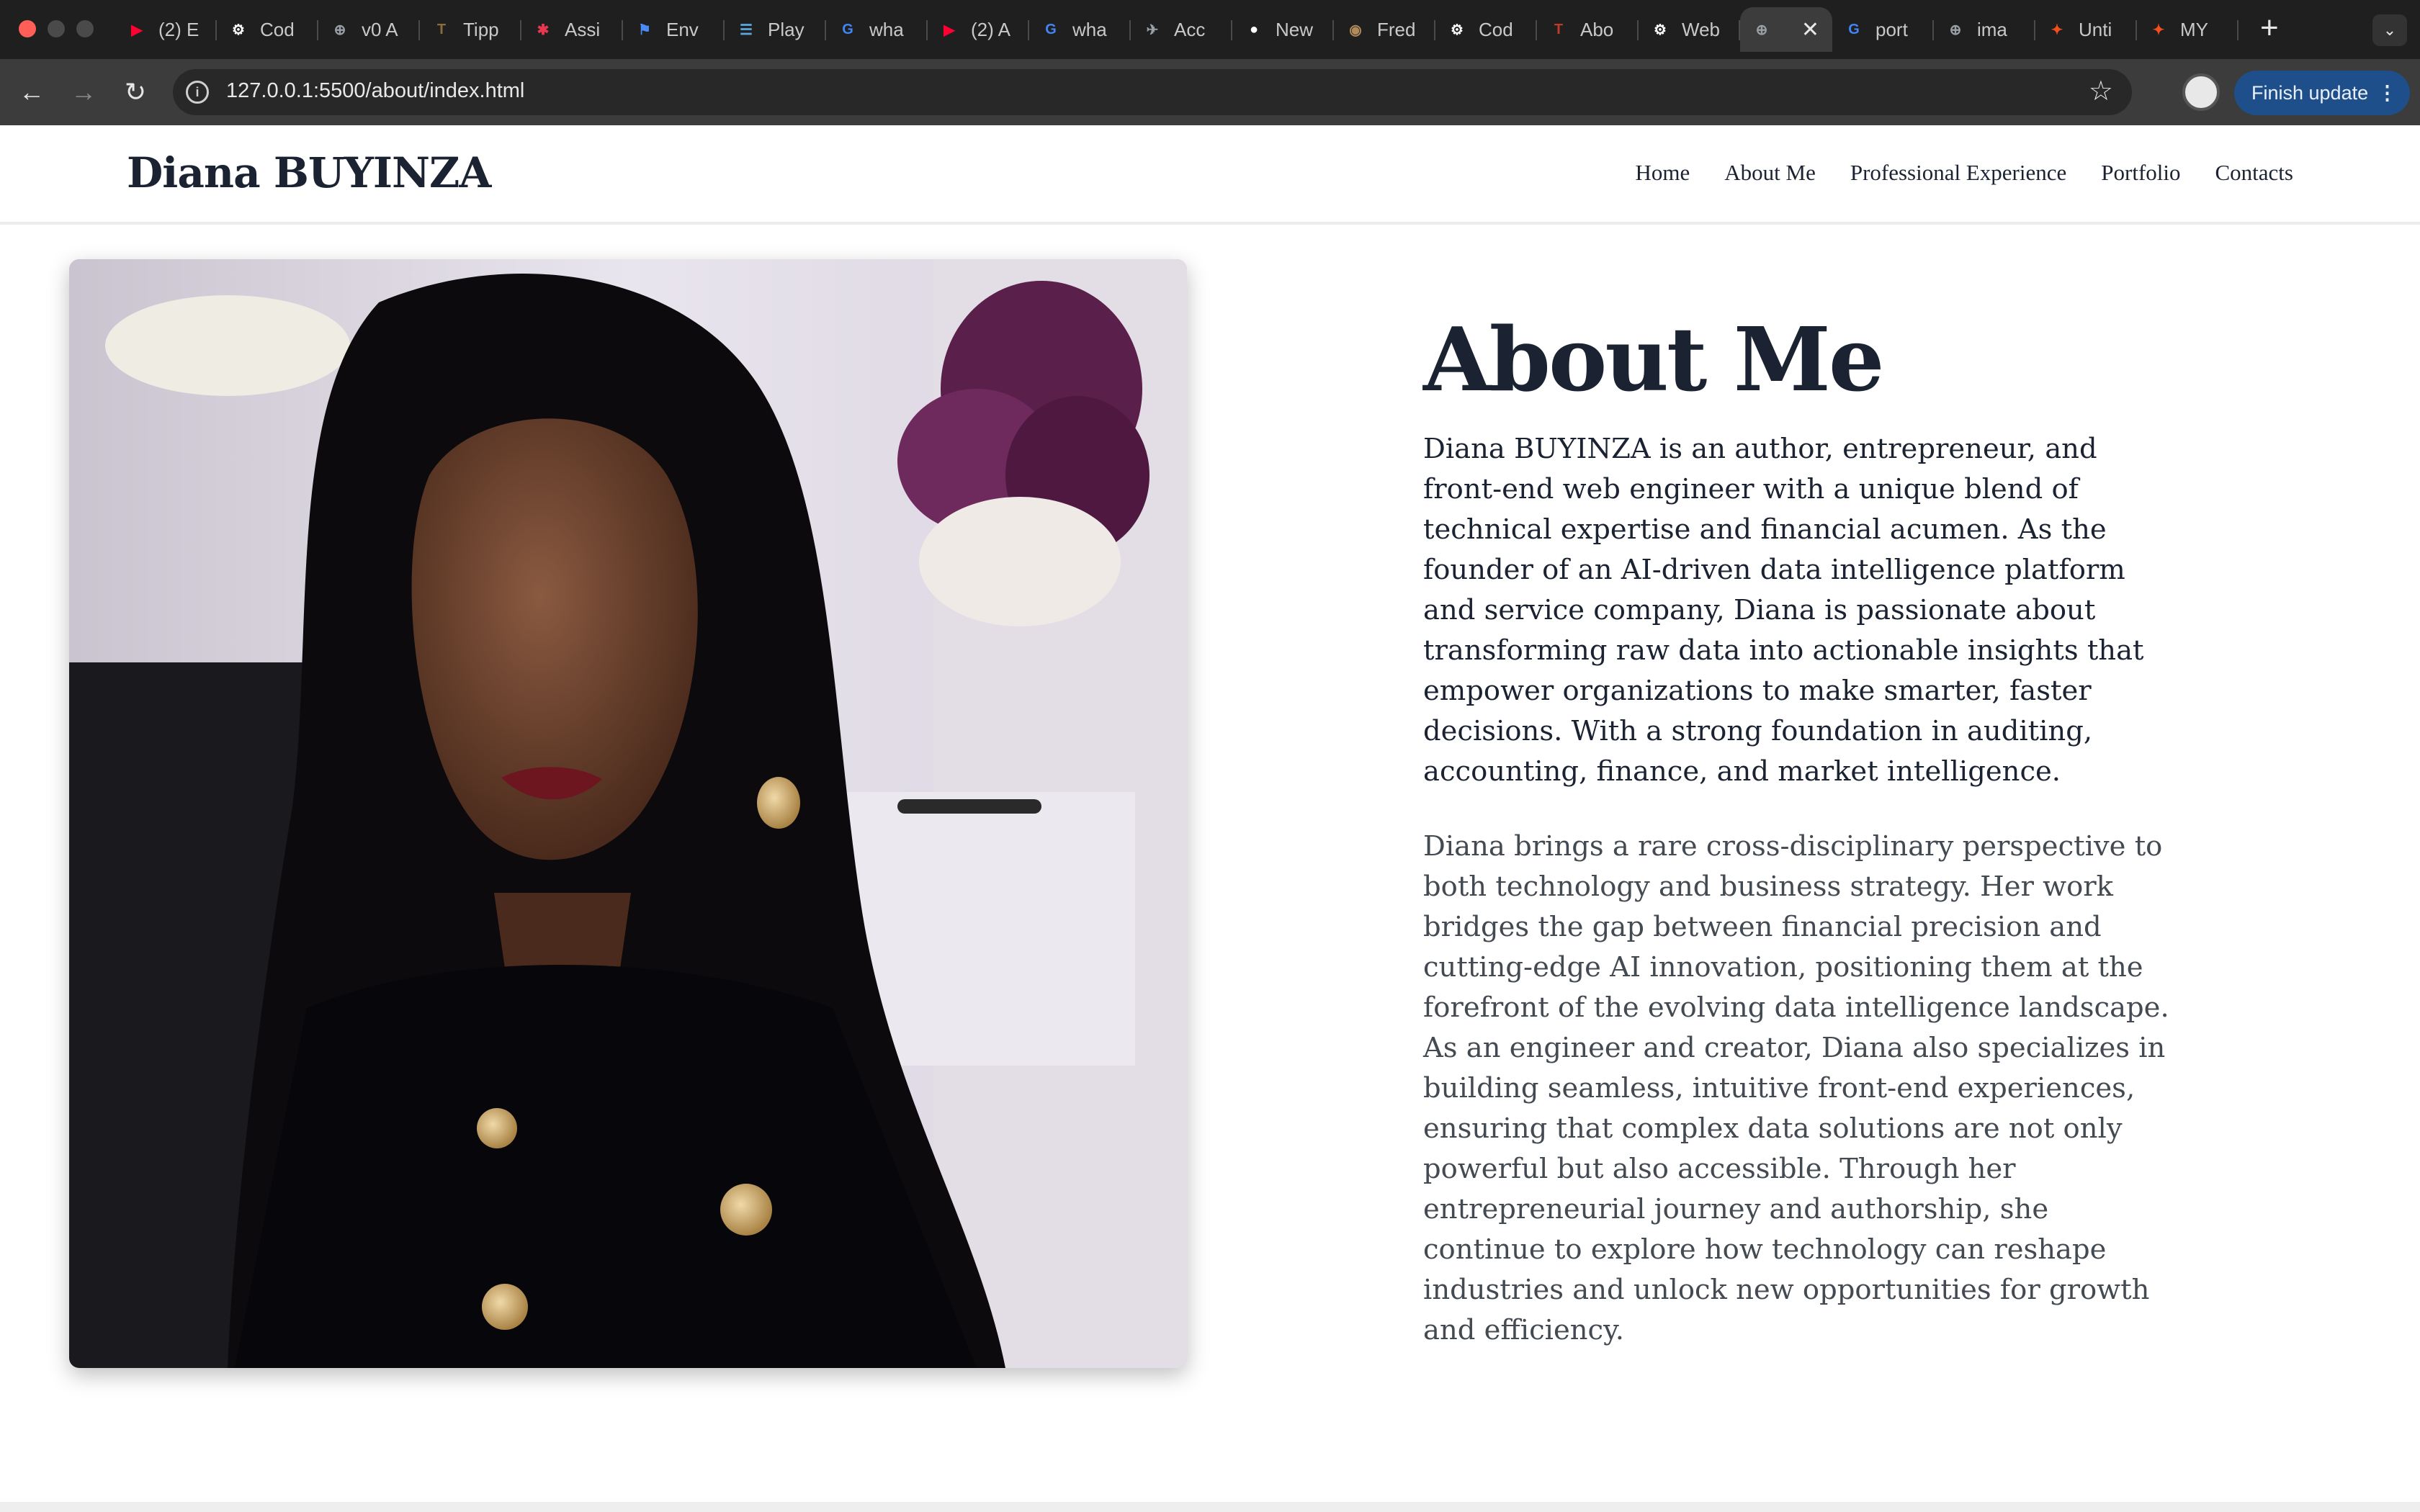 Image resolution: width=2420 pixels, height=1512 pixels. I want to click on tab-label: Abo, so click(1597, 29).